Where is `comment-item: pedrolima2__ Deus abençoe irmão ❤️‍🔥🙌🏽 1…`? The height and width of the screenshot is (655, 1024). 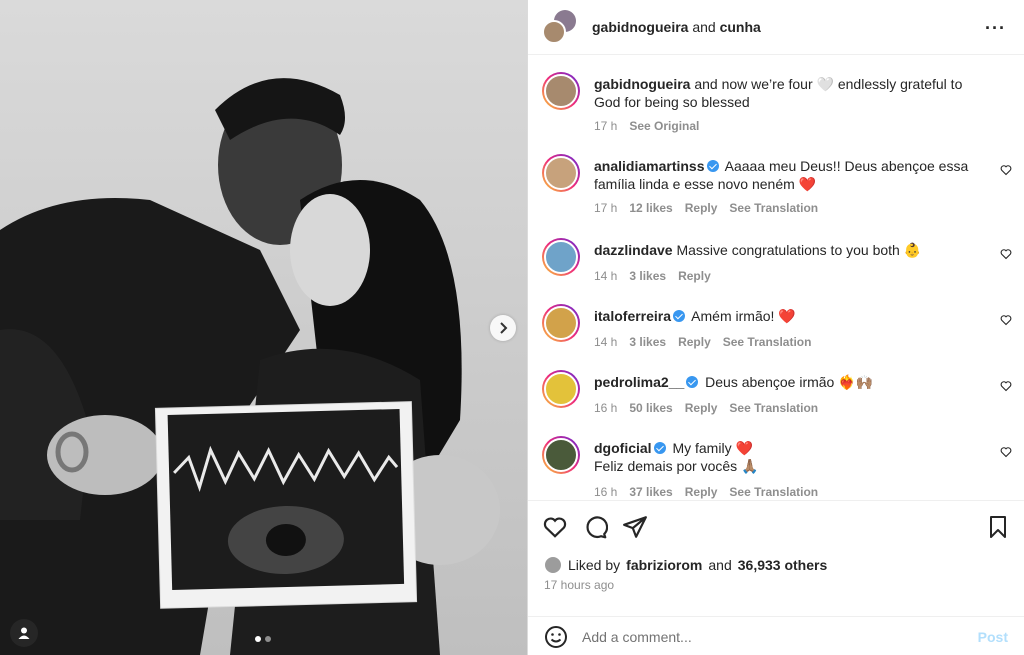 comment-item: pedrolima2__ Deus abençoe irmão ❤️‍🔥🙌🏽 1… is located at coordinates (778, 392).